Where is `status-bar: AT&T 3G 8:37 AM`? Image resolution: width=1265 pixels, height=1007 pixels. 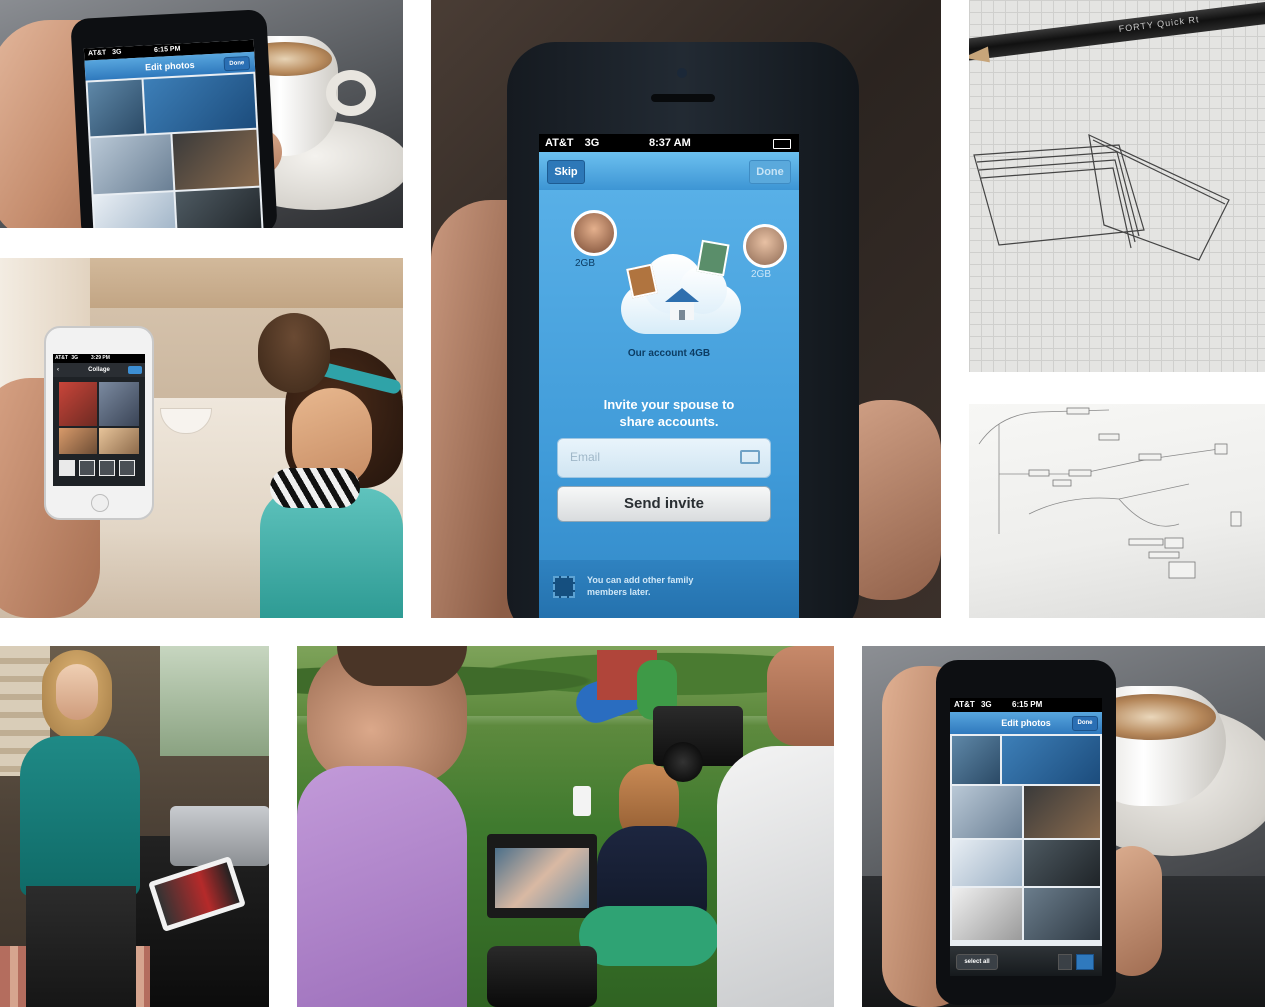 status-bar: AT&T 3G 8:37 AM is located at coordinates (669, 143).